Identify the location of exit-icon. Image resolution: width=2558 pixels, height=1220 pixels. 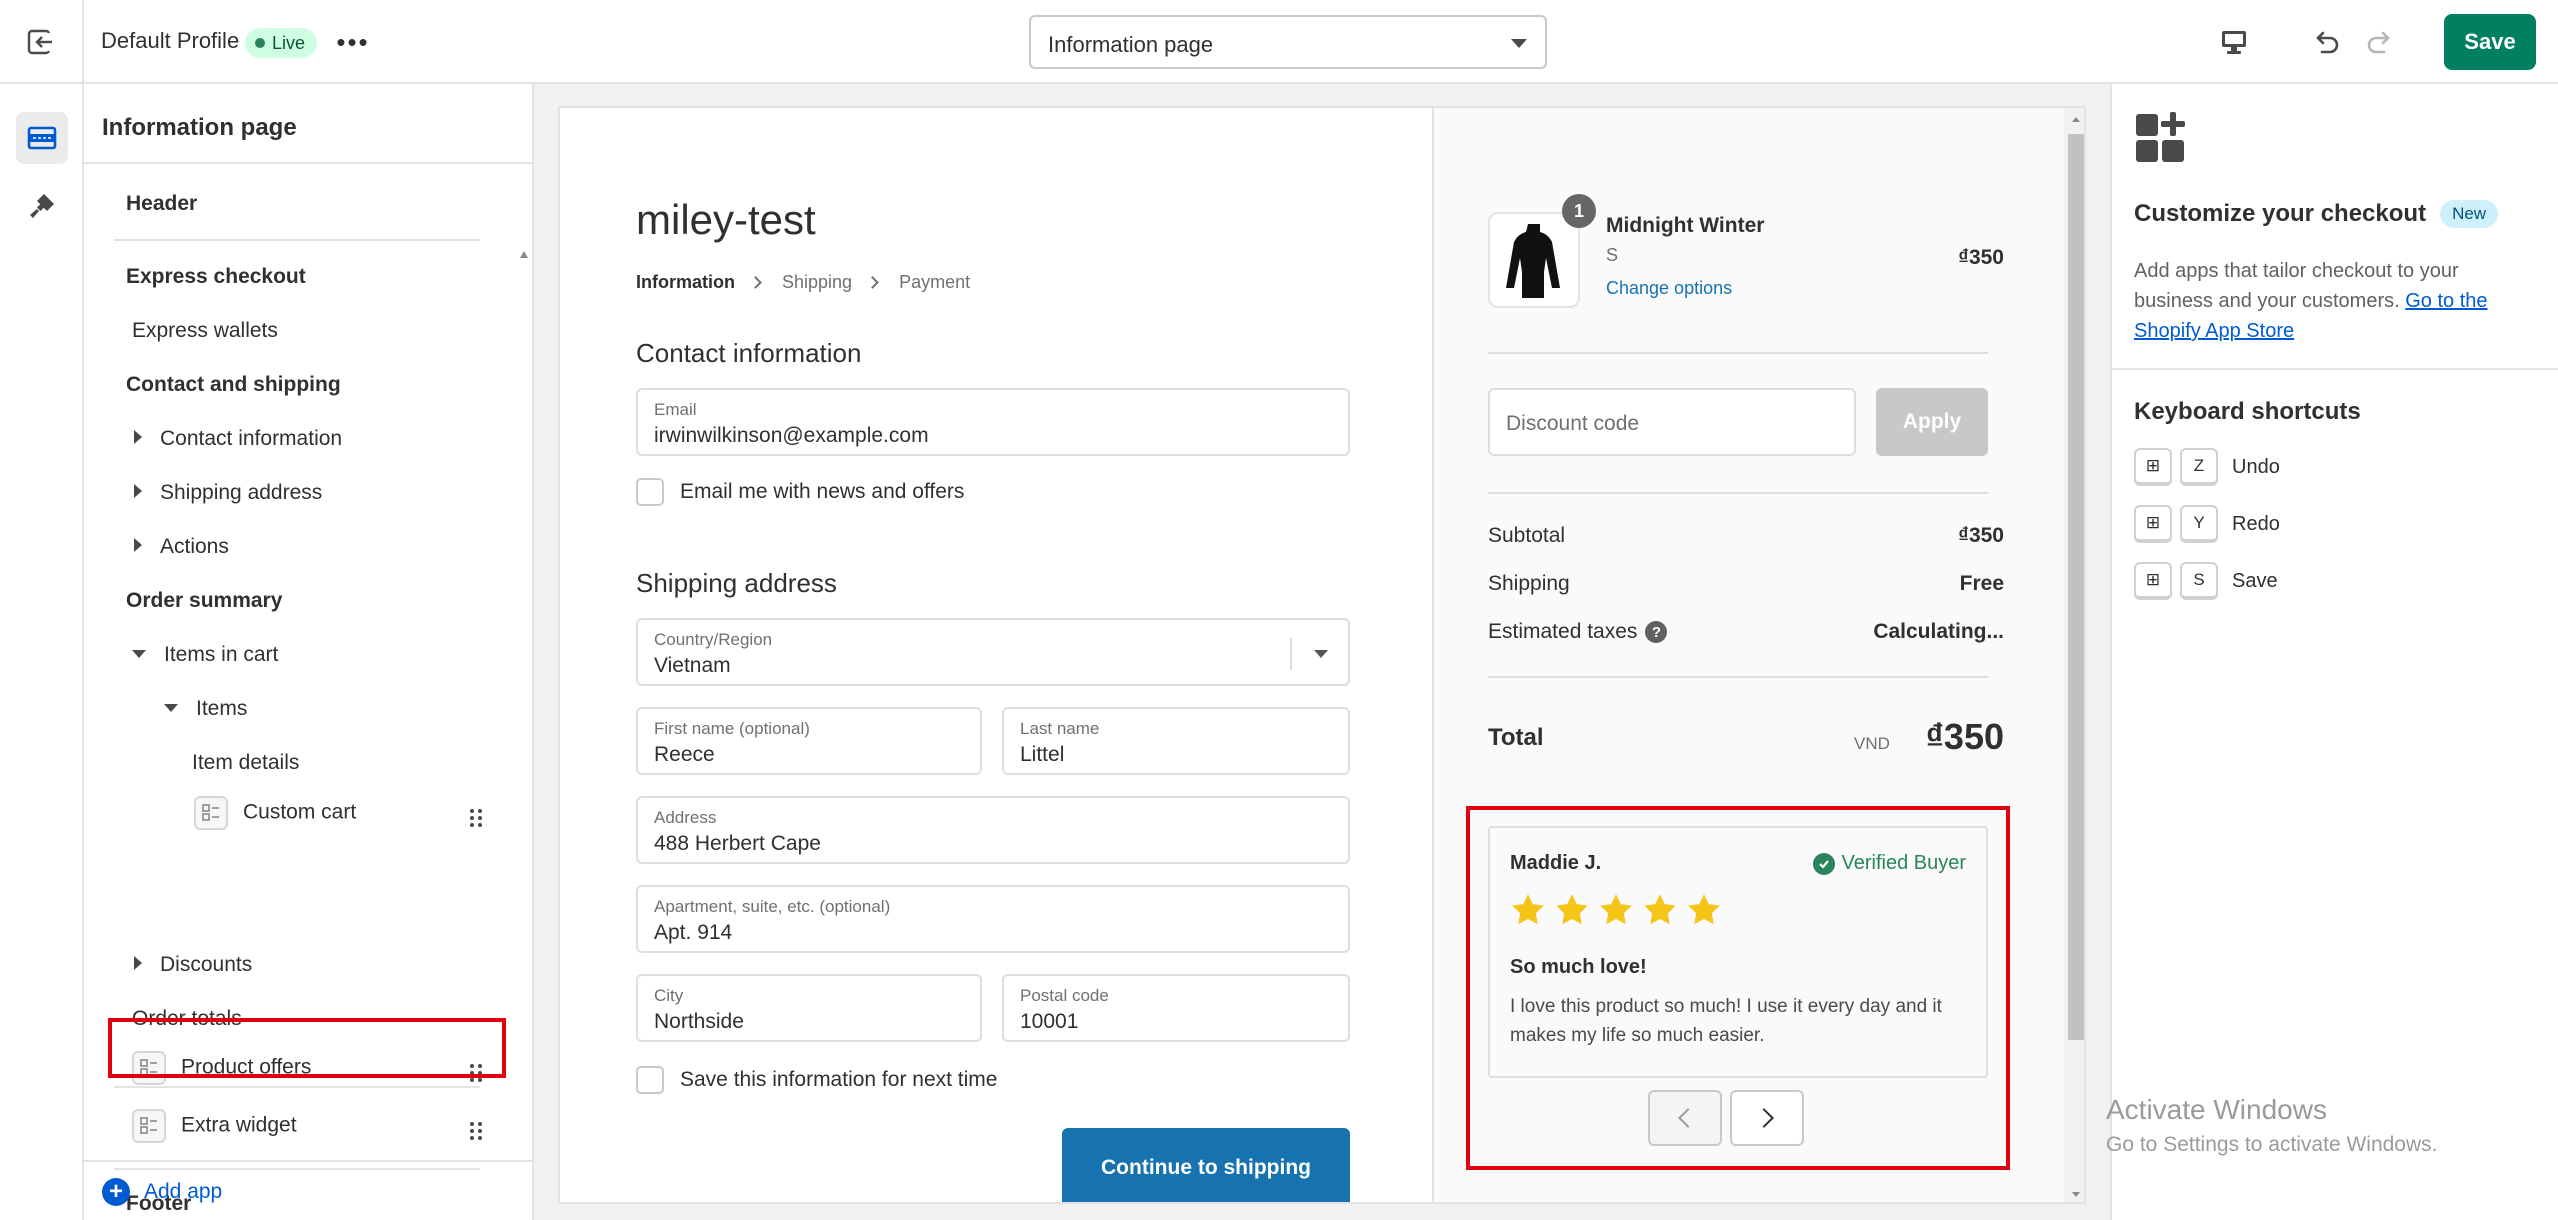
(42, 42).